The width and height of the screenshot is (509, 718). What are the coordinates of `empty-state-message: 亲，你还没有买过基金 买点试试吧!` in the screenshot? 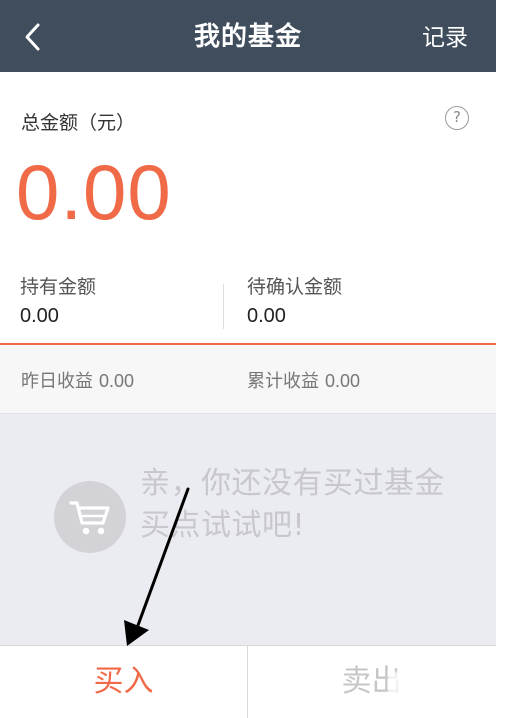 It's located at (305, 505).